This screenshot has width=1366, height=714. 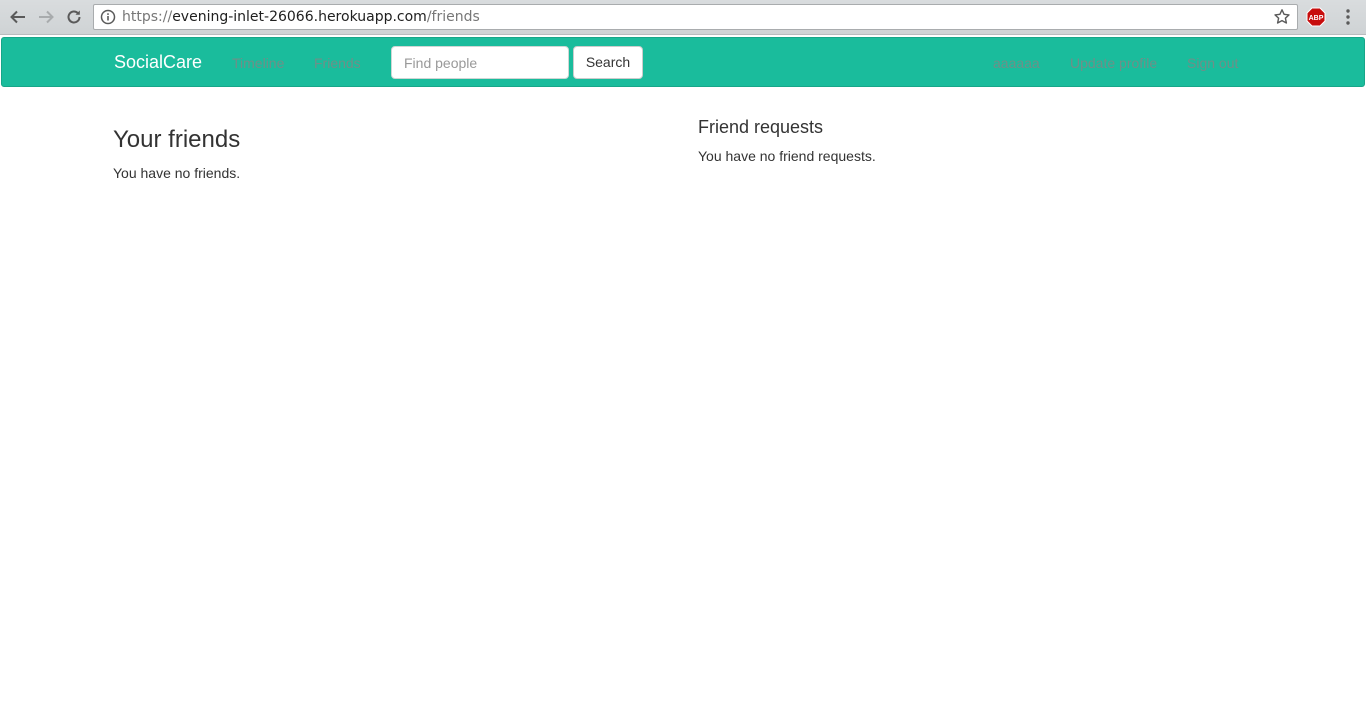 I want to click on friends-section: Your friends You have no friends., so click(x=393, y=154).